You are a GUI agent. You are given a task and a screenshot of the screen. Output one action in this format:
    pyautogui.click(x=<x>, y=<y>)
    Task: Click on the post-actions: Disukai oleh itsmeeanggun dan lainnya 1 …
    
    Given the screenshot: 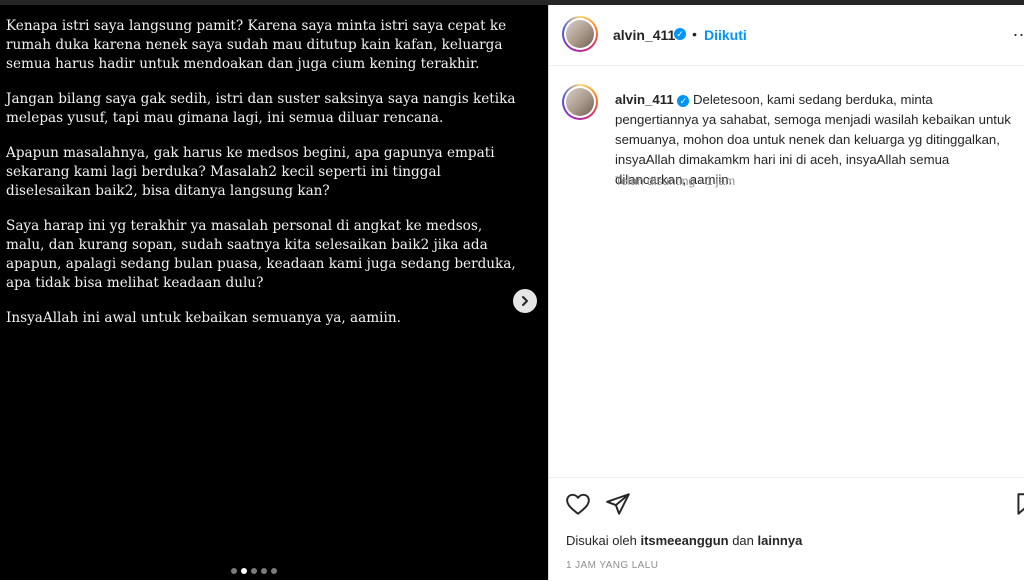 What is the action you would take?
    pyautogui.click(x=786, y=529)
    